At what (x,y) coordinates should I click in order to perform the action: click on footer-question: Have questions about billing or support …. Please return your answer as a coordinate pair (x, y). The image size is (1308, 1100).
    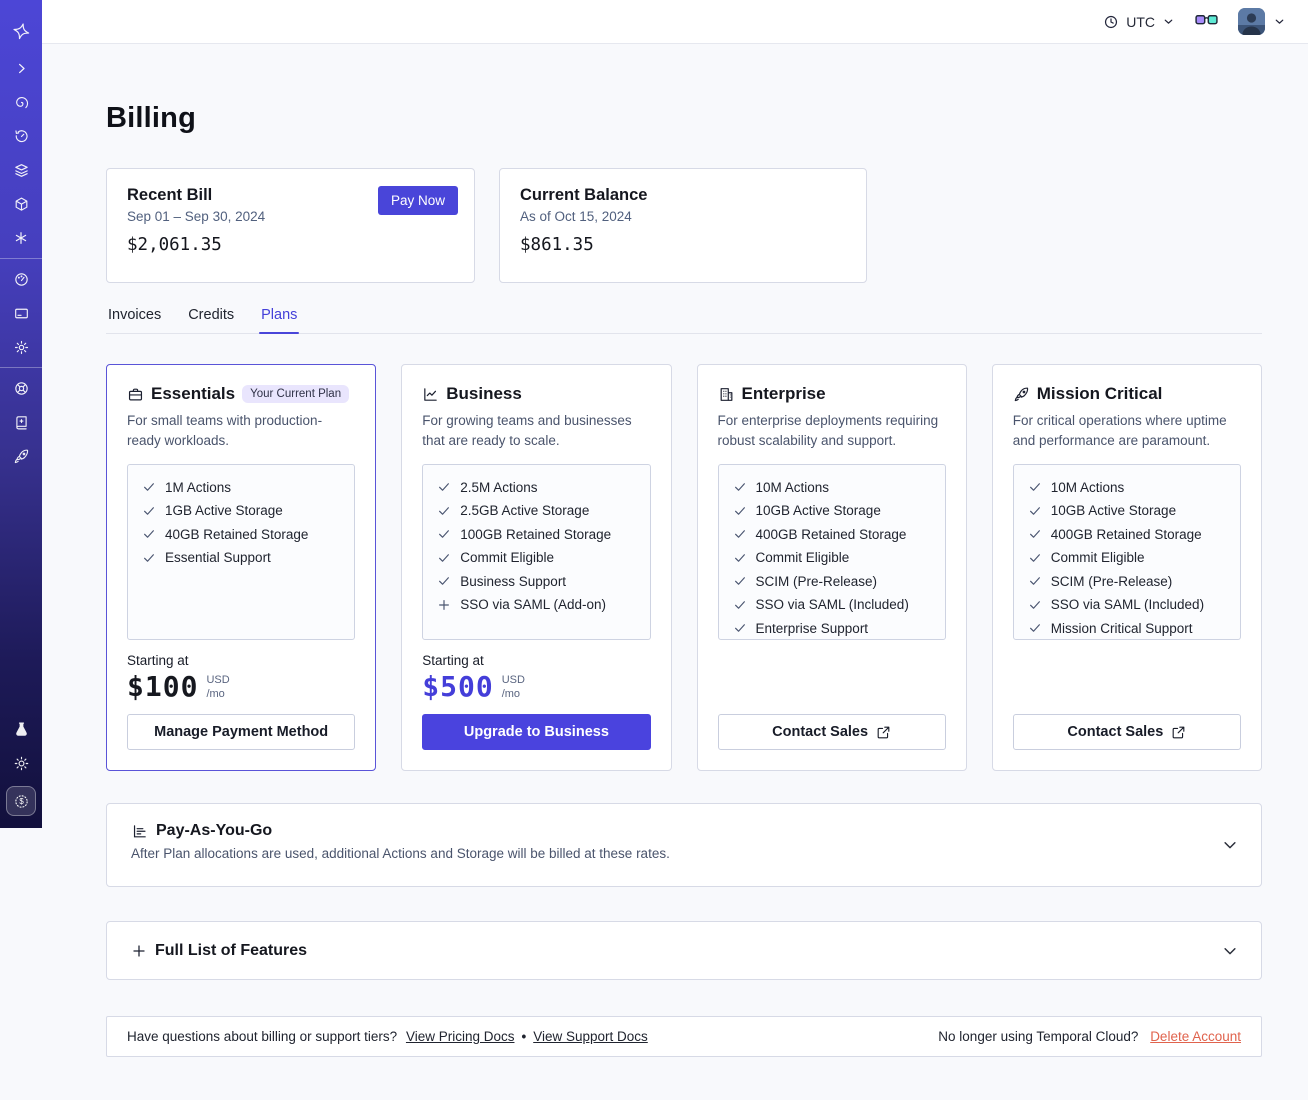
    Looking at the image, I should click on (262, 1036).